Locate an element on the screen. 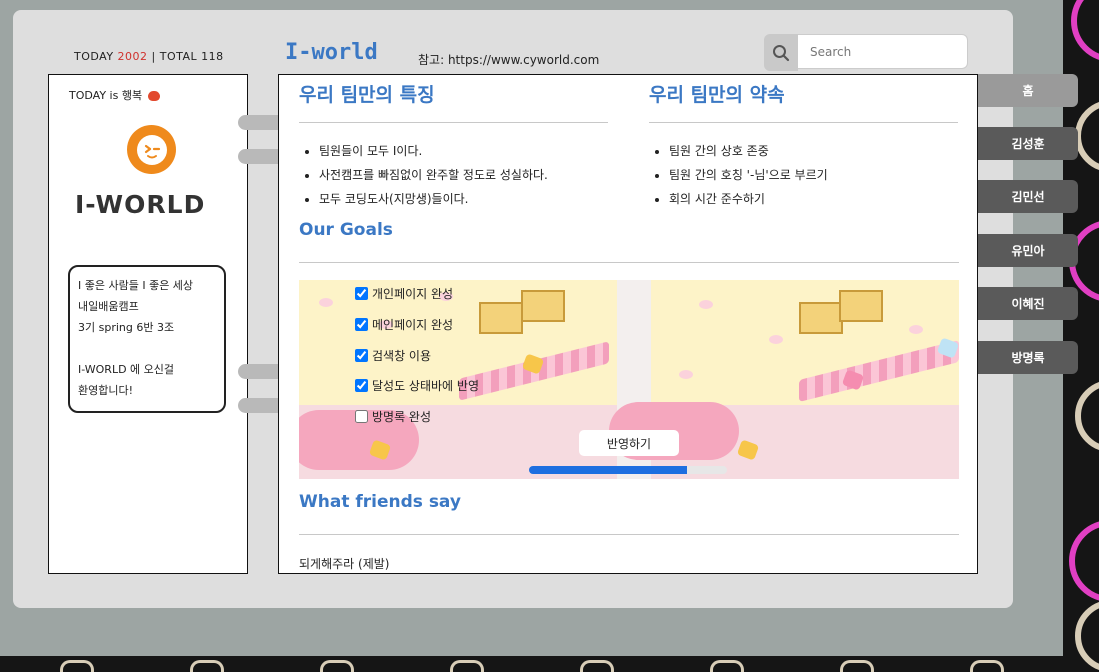 Image resolution: width=1099 pixels, height=672 pixels. logo-text: I-WORLD is located at coordinates (140, 204).